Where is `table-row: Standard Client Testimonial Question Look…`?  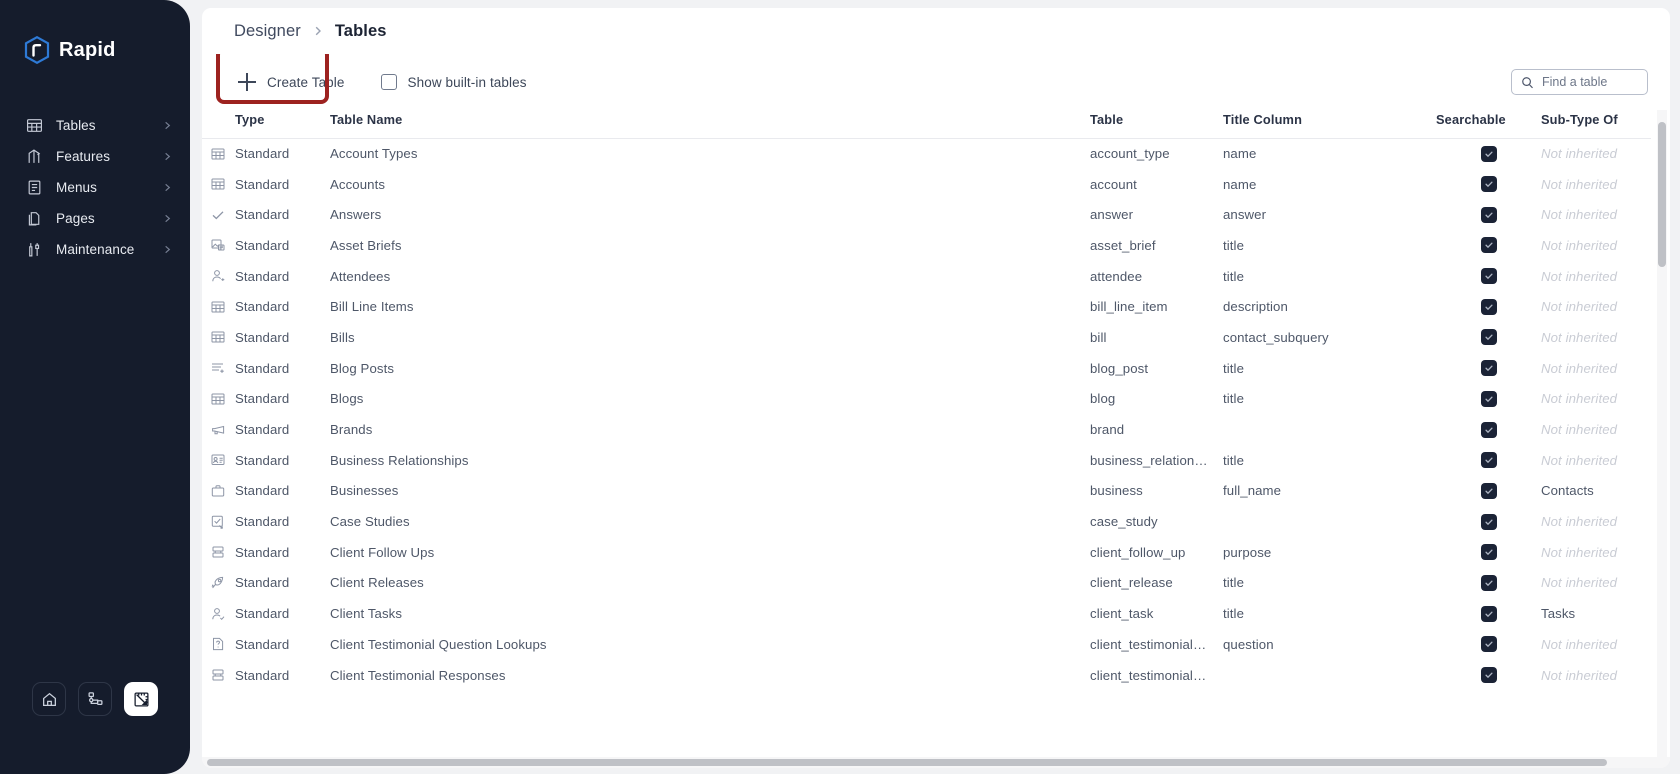
table-row: Standard Client Testimonial Question Look… is located at coordinates (926, 644).